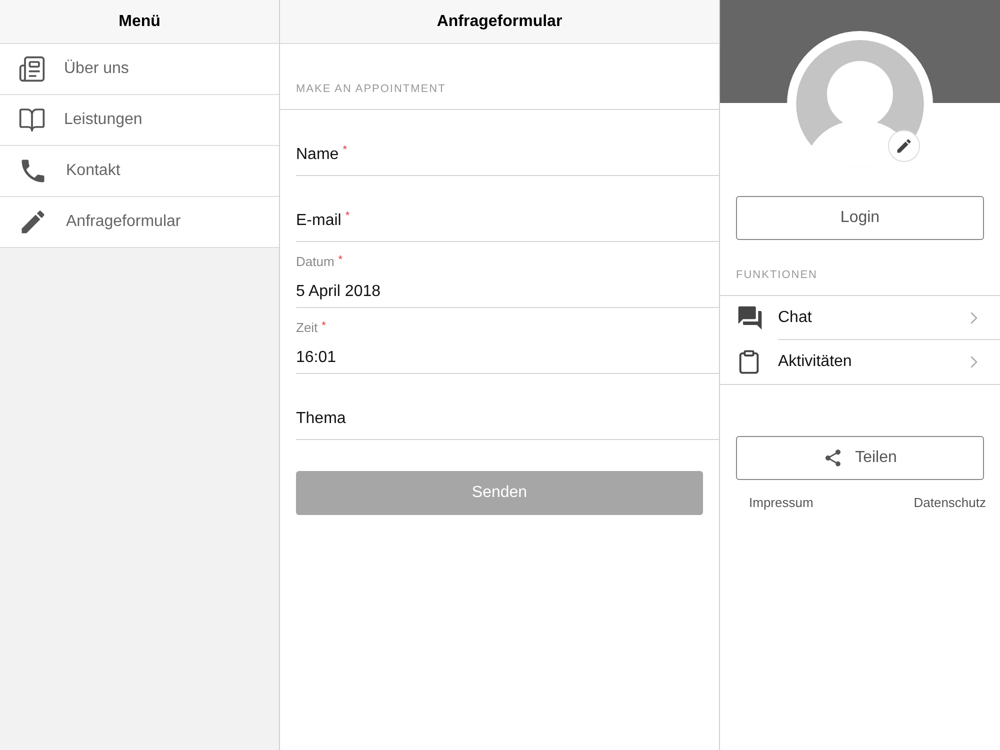 The width and height of the screenshot is (1000, 750). What do you see at coordinates (833, 458) in the screenshot?
I see `share-icon` at bounding box center [833, 458].